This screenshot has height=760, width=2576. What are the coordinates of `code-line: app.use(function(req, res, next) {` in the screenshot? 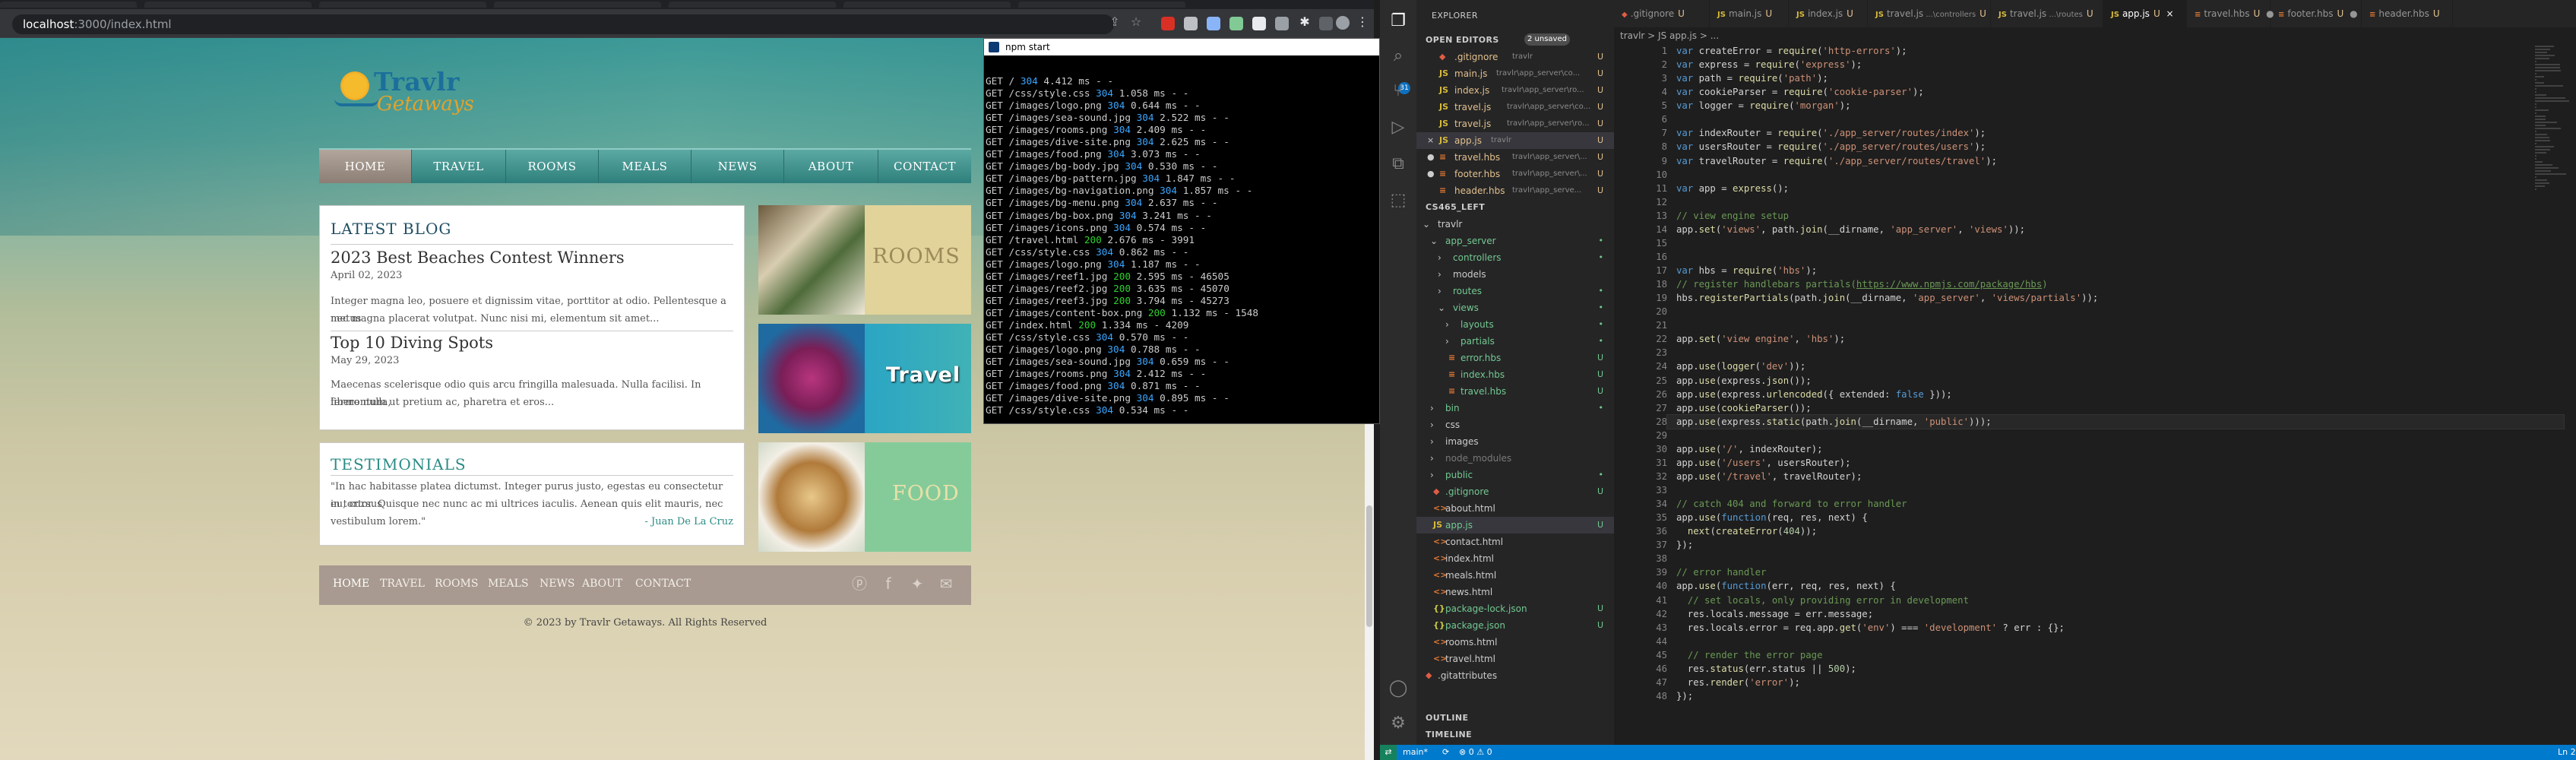 It's located at (2115, 517).